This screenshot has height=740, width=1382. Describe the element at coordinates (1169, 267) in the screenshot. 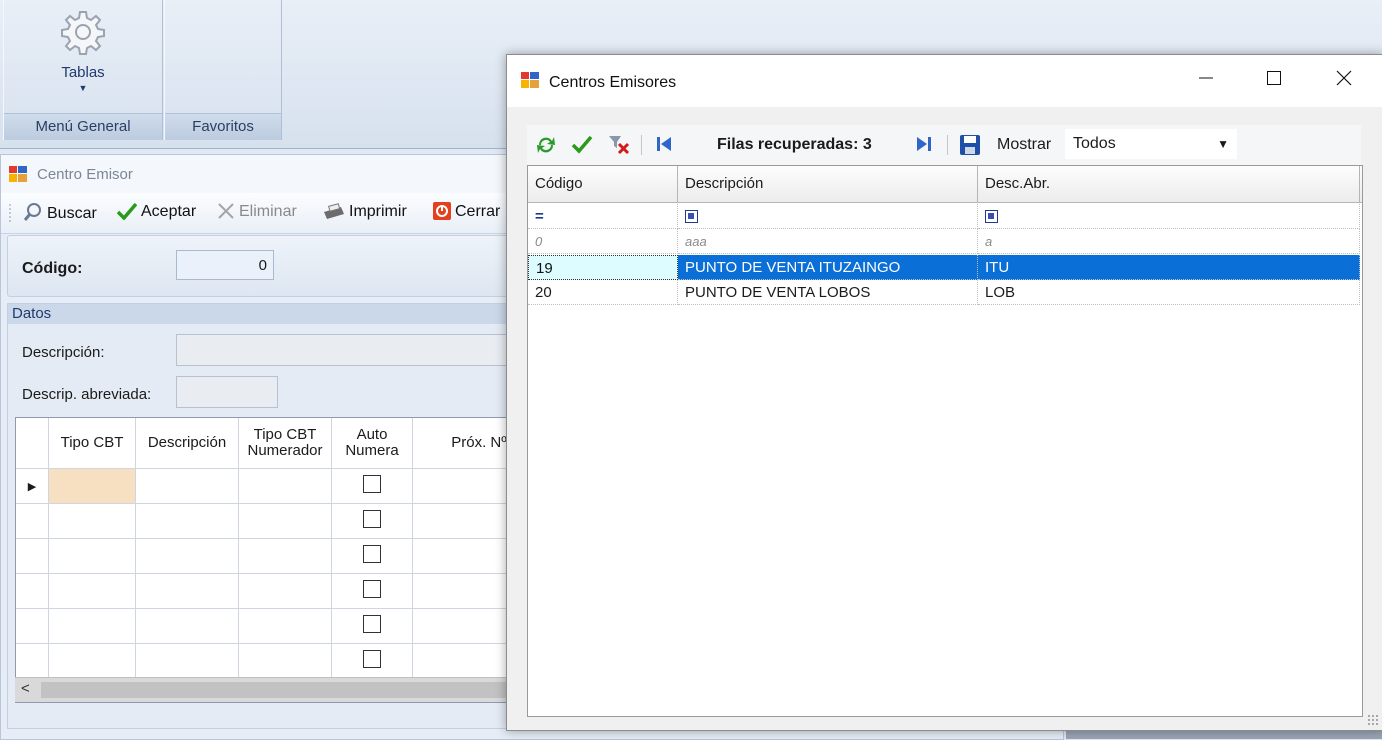

I see `table-cell: ITU` at that location.